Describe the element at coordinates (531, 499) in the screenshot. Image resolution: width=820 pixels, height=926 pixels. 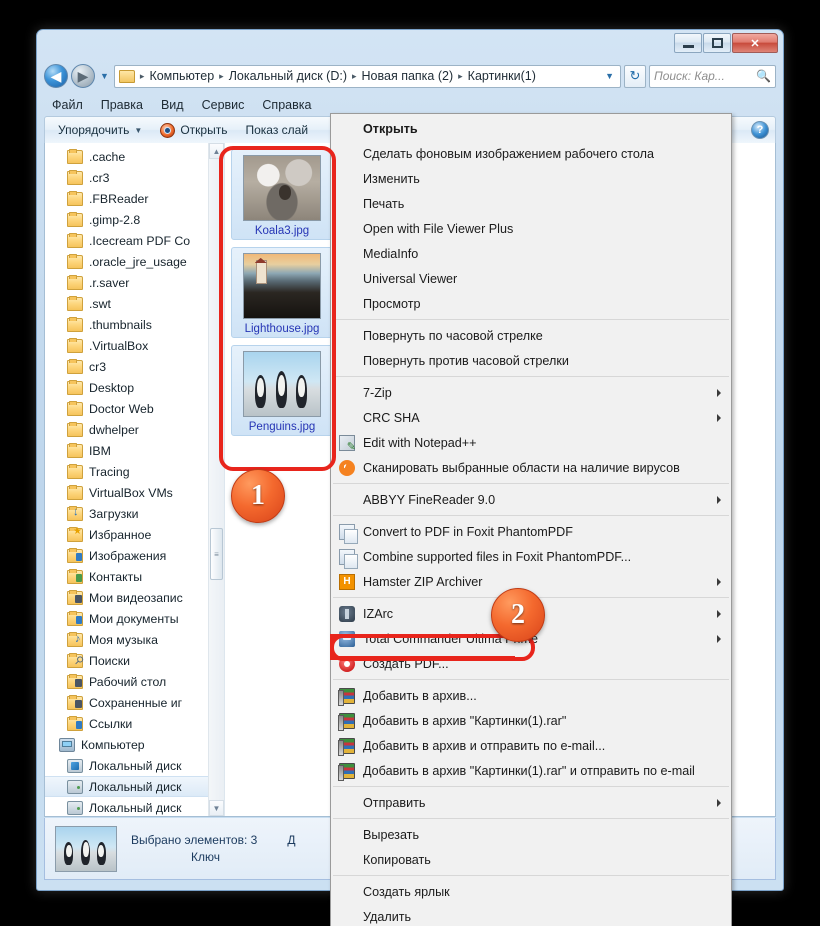
I see `context-menu-item: ABBYY FineReader 9.0` at that location.